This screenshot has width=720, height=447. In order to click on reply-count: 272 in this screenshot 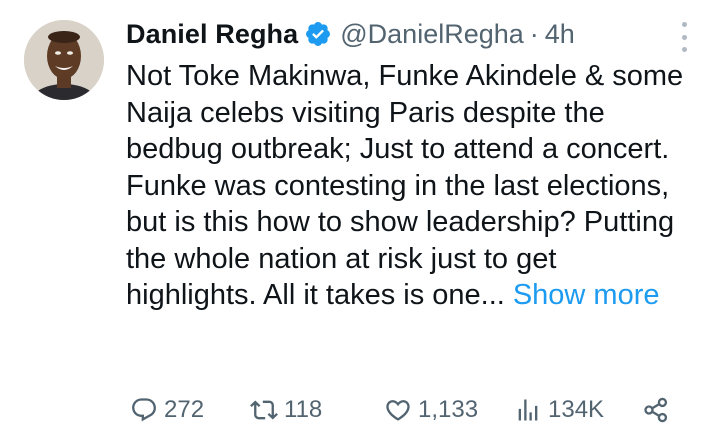, I will do `click(184, 409)`.